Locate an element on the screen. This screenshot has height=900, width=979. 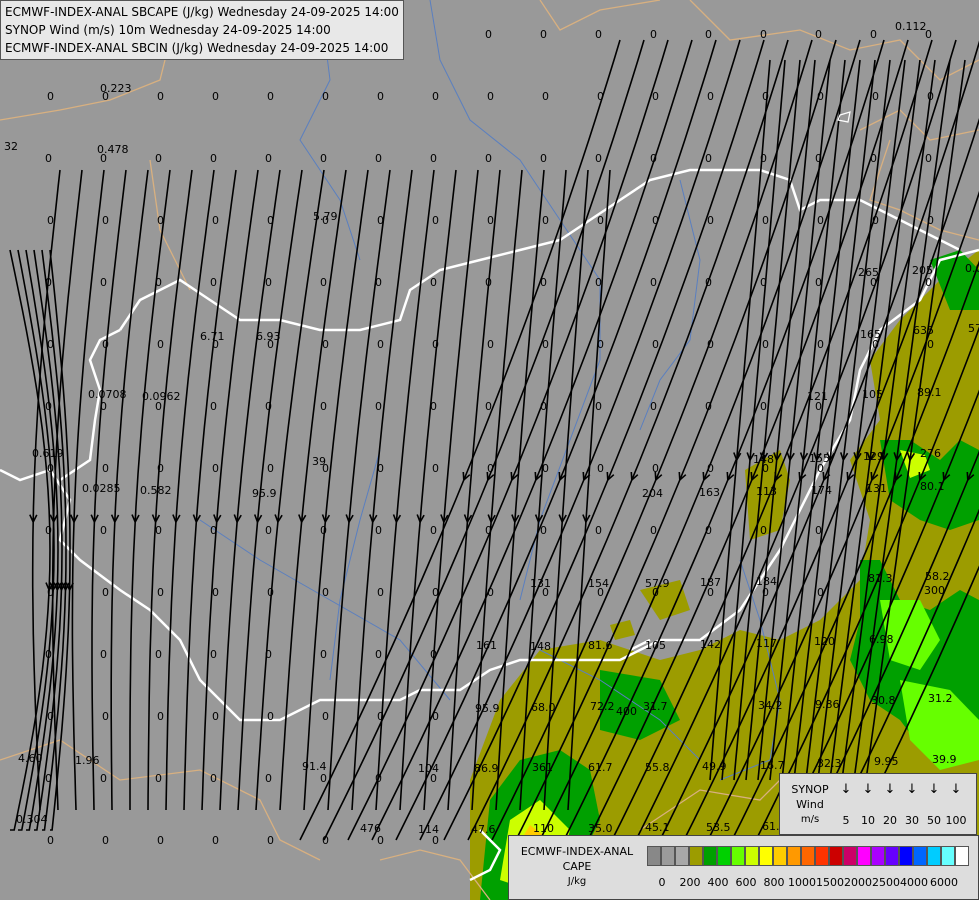
cape-value: 4.60 is located at coordinates (30, 758).